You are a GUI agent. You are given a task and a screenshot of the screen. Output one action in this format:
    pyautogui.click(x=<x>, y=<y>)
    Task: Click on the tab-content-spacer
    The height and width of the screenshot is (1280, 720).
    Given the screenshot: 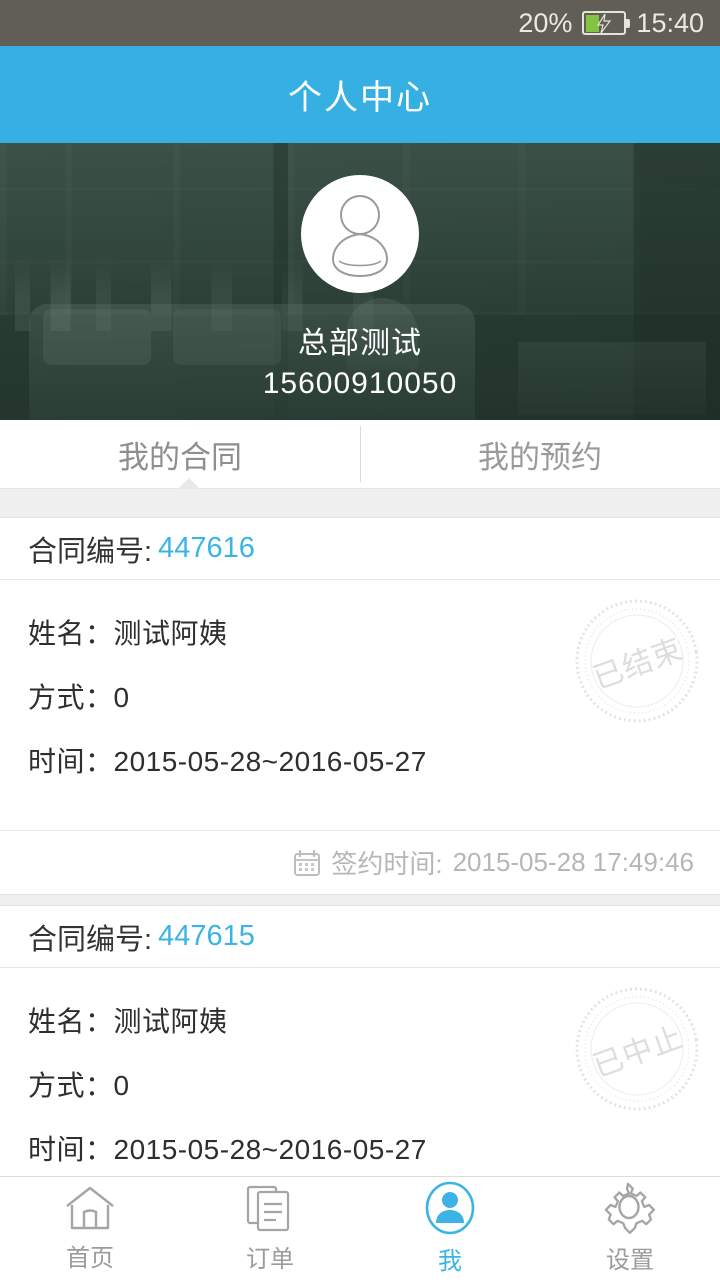 What is the action you would take?
    pyautogui.click(x=360, y=503)
    